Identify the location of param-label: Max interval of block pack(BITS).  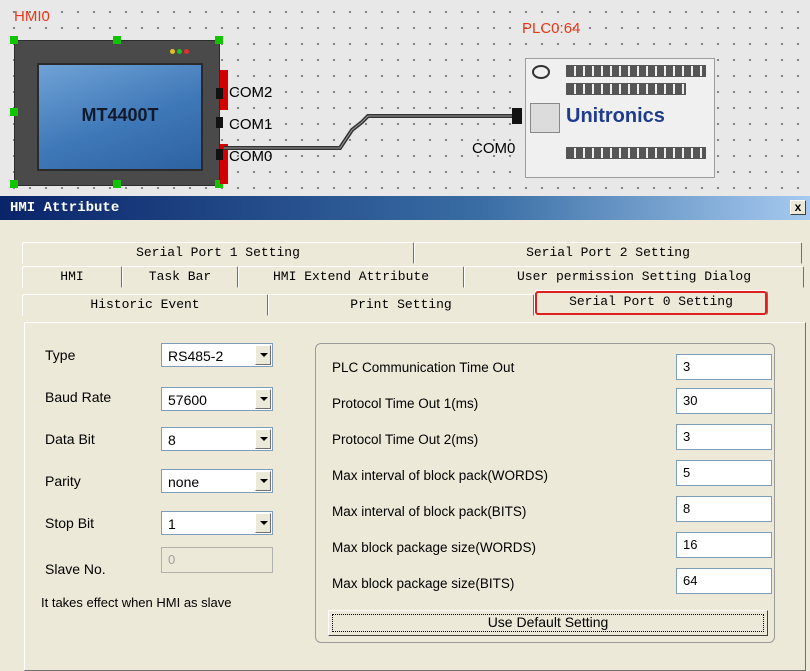
(429, 511).